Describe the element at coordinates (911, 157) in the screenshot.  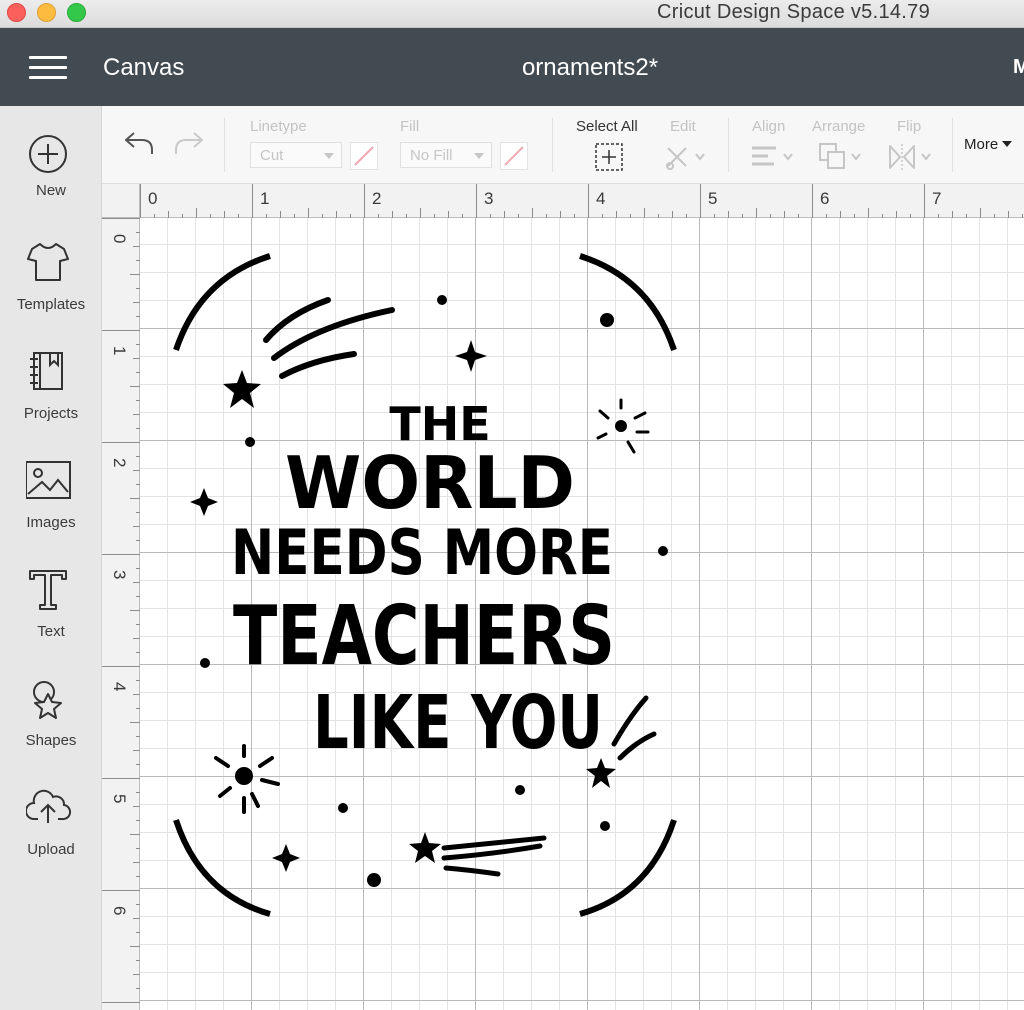
I see `flip-icon` at that location.